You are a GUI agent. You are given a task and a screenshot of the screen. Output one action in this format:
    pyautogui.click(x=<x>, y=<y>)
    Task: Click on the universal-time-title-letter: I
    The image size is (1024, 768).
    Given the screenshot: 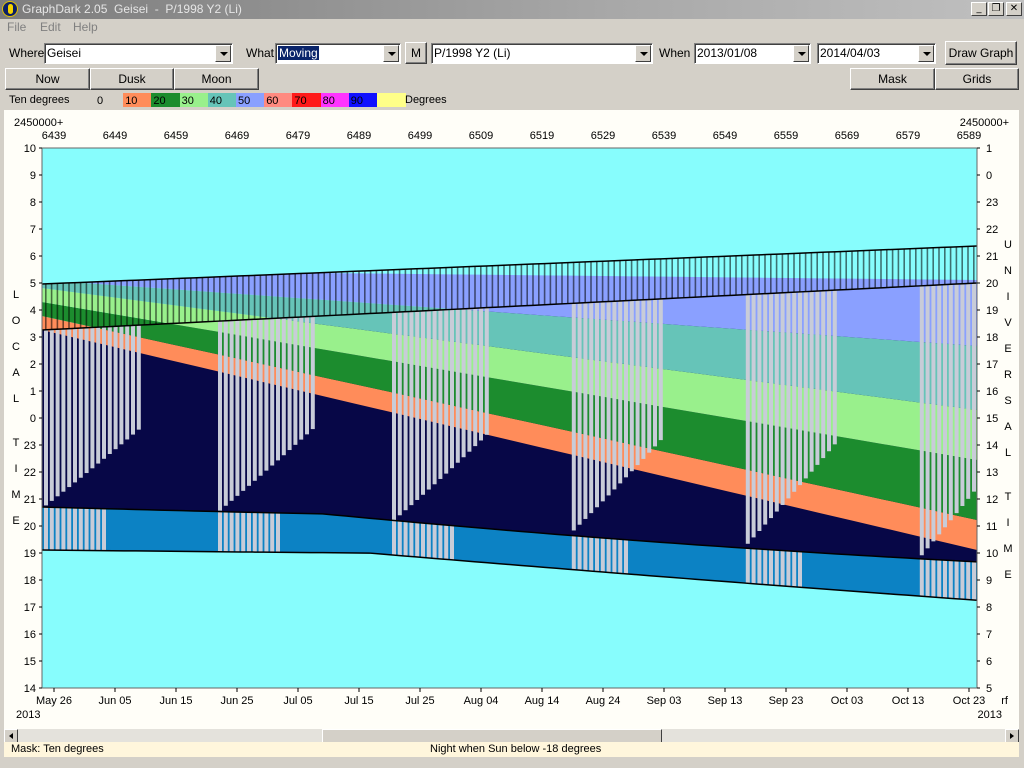 What is the action you would take?
    pyautogui.click(x=1007, y=523)
    